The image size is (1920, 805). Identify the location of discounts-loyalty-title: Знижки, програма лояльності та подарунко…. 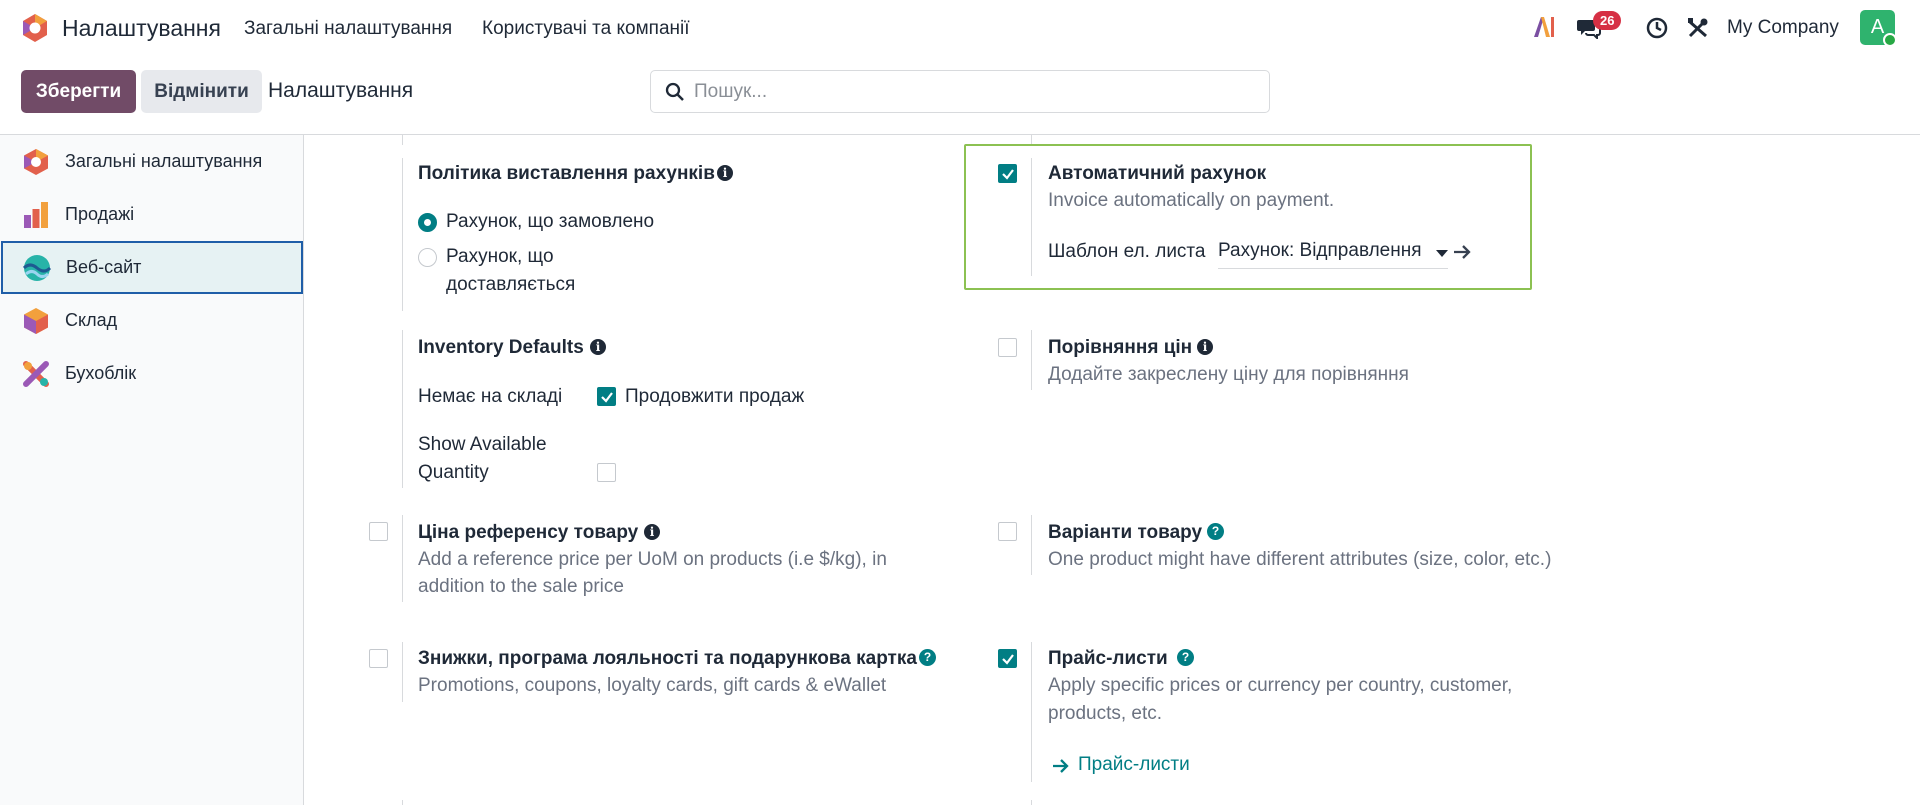
(667, 658).